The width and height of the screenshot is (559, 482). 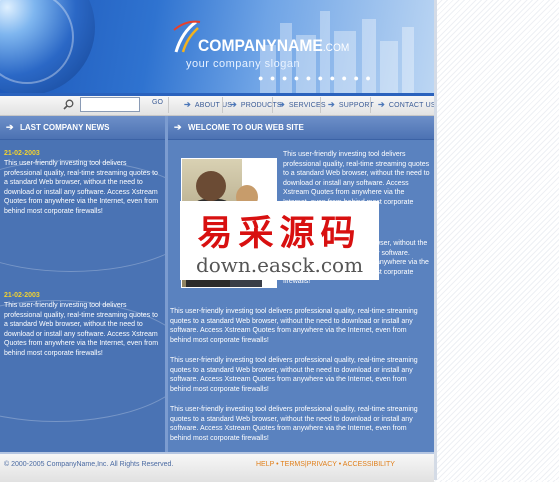 I want to click on nav-item-support: ➔ SUPPORT, so click(x=351, y=104).